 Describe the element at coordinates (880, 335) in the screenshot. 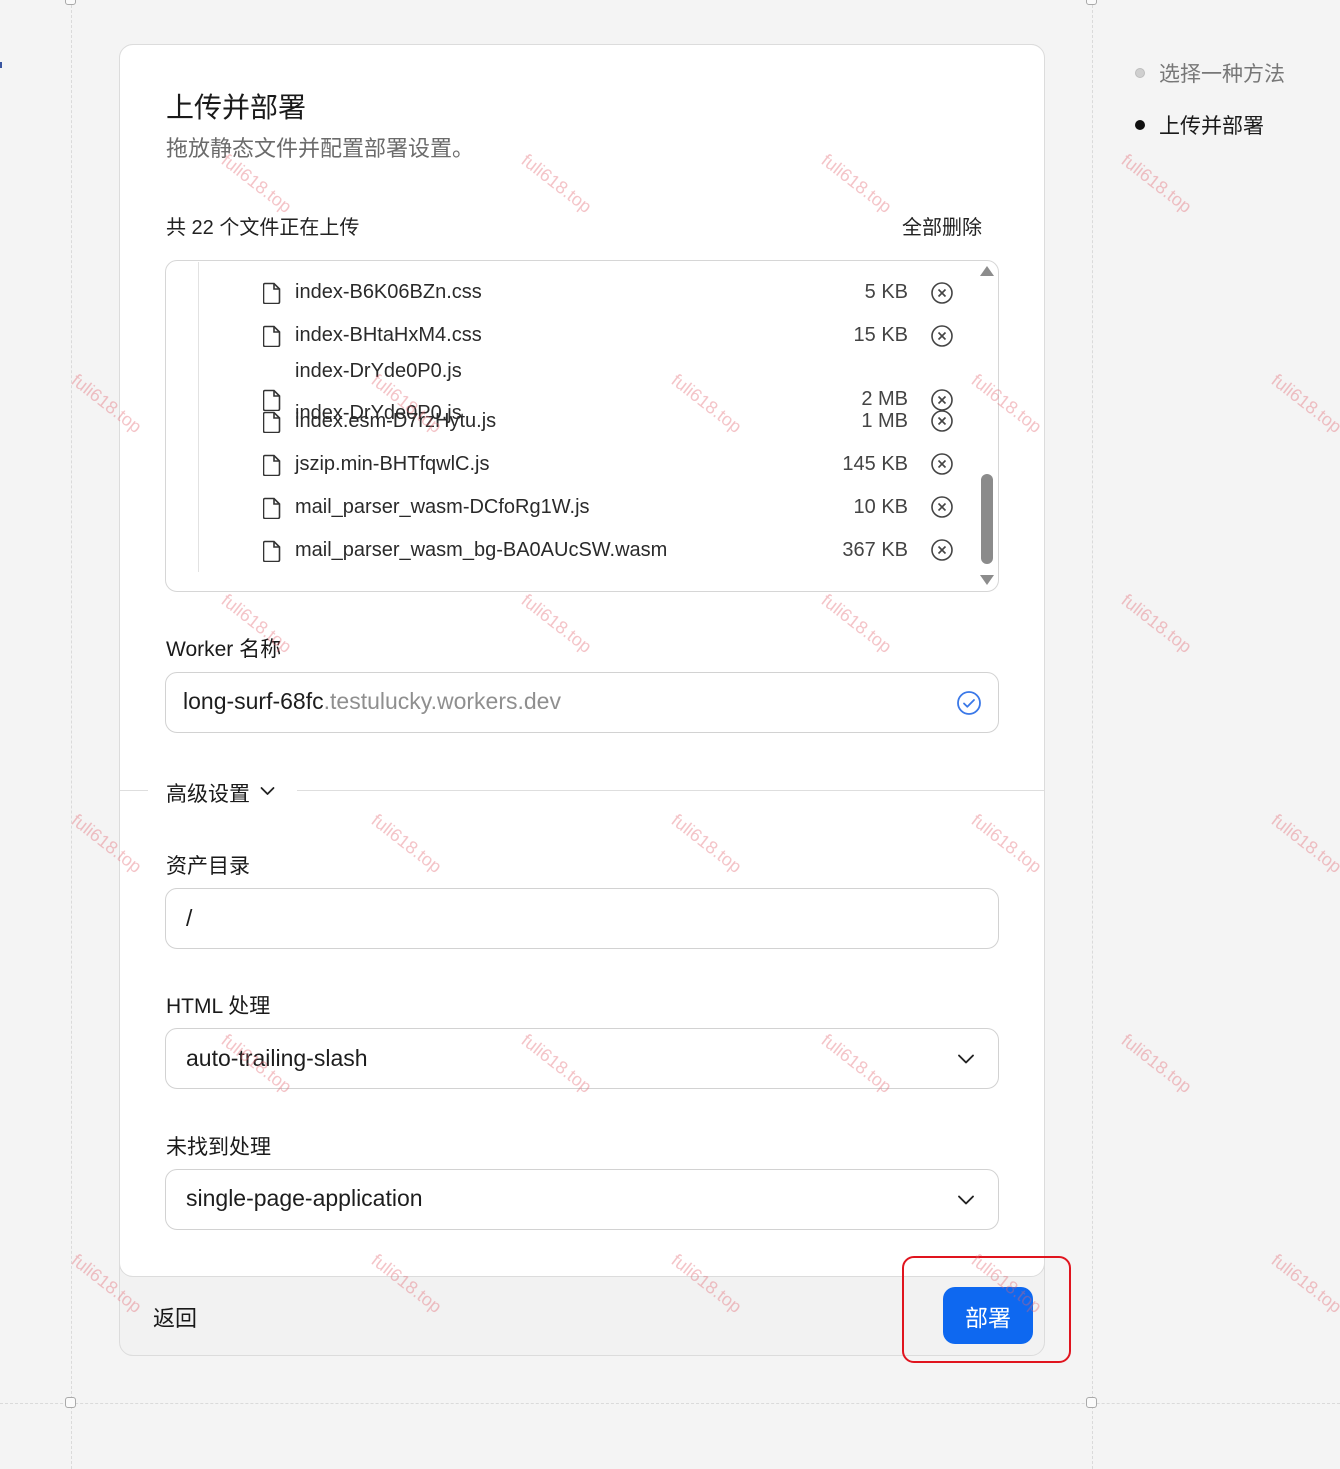

I see `file-size: 15 KB` at that location.